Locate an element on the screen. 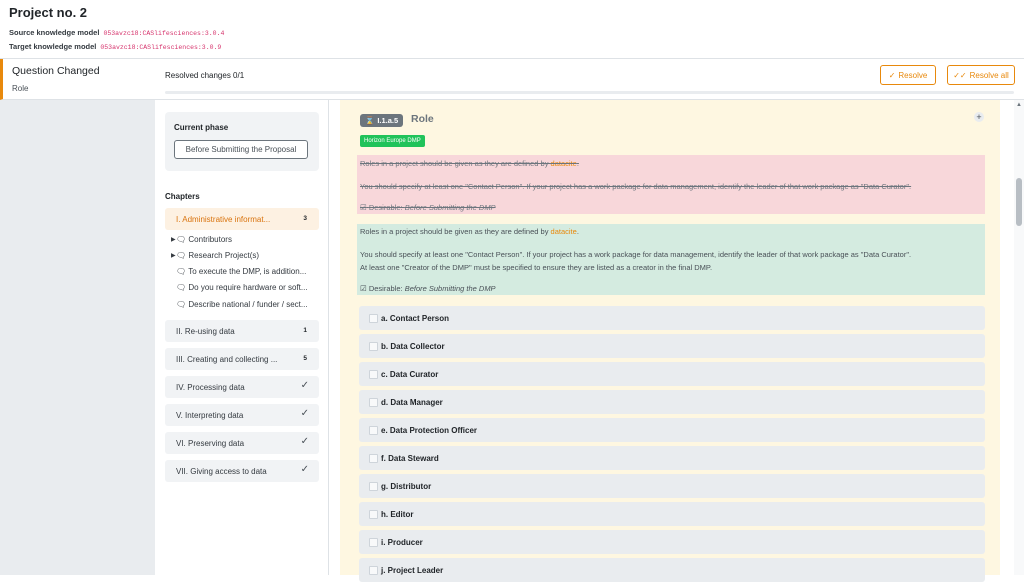 Image resolution: width=1024 pixels, height=582 pixels. chapter-item: IV. Processing data ✓ is located at coordinates (242, 387).